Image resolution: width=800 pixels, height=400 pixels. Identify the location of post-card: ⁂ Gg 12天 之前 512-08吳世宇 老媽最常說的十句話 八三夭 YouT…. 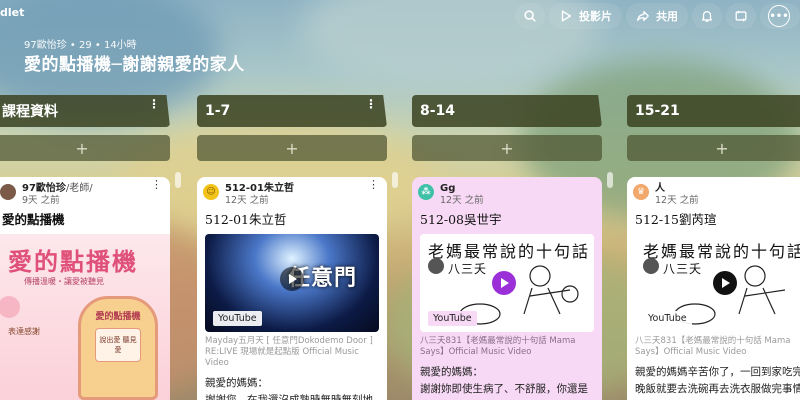
(507, 288).